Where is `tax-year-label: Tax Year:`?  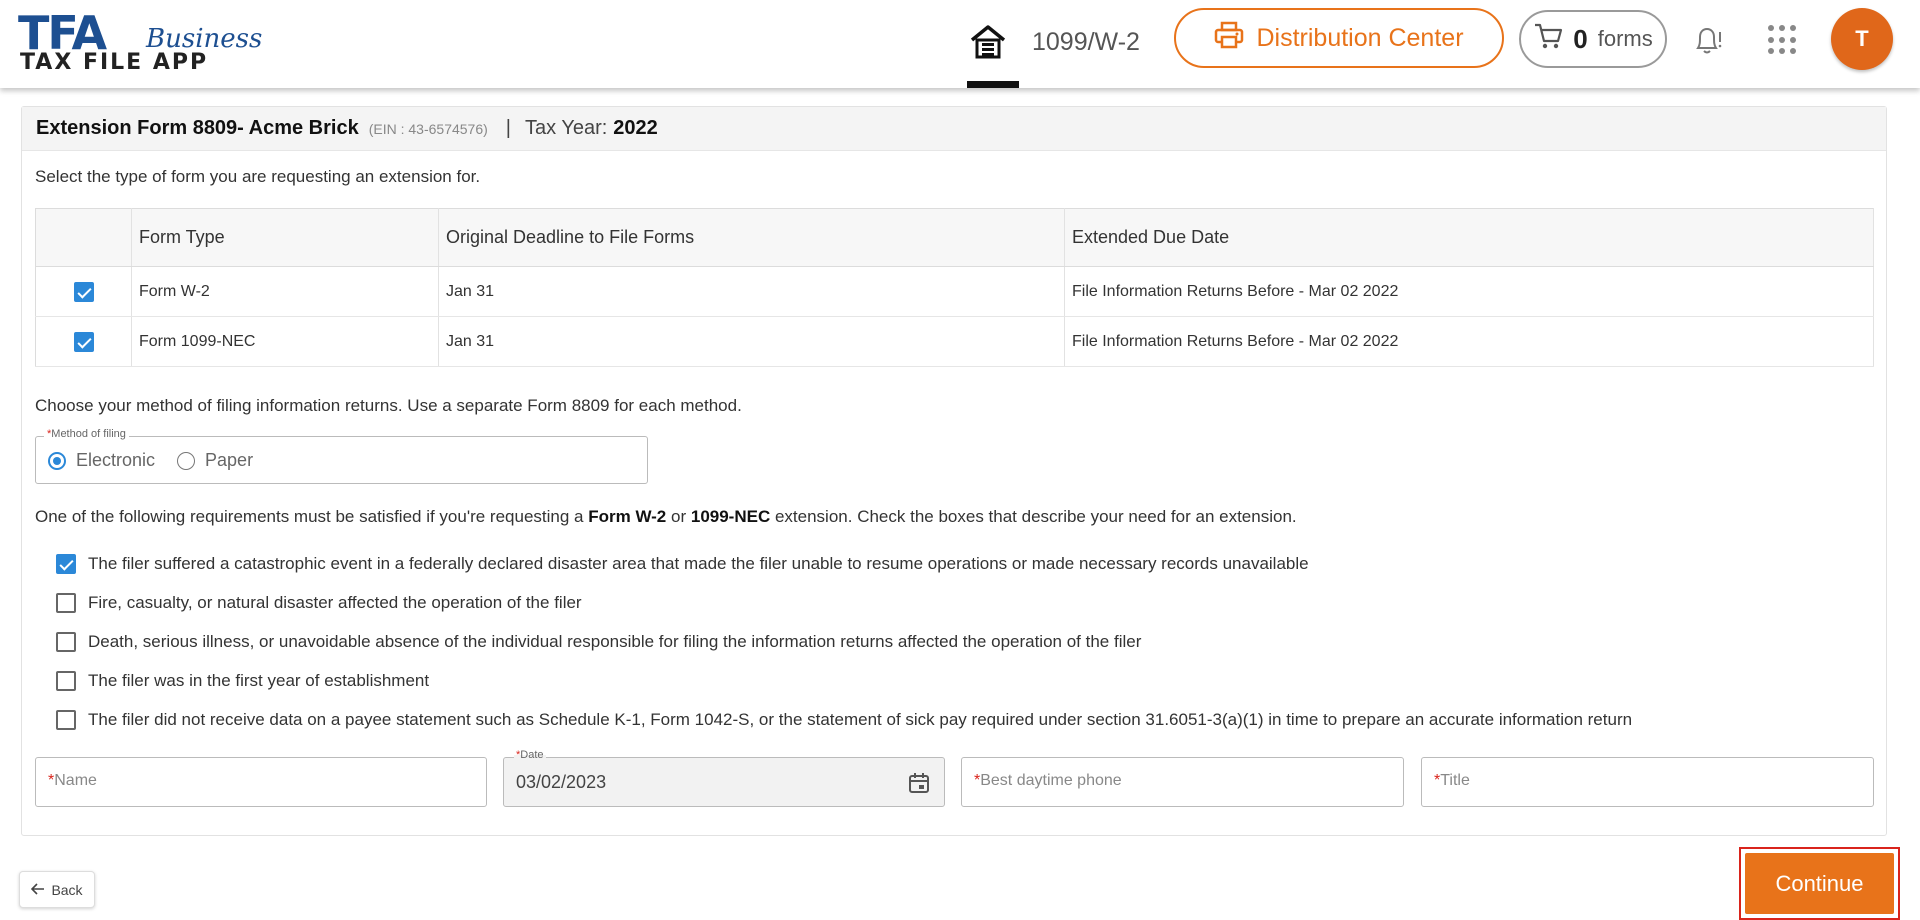
tax-year-label: Tax Year: is located at coordinates (566, 128).